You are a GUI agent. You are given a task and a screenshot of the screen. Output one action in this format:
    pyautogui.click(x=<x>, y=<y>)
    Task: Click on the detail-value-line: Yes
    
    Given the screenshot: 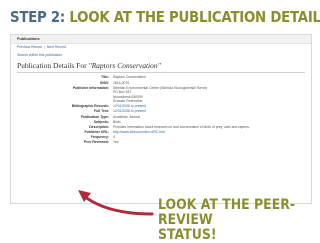 What is the action you would take?
    pyautogui.click(x=116, y=142)
    